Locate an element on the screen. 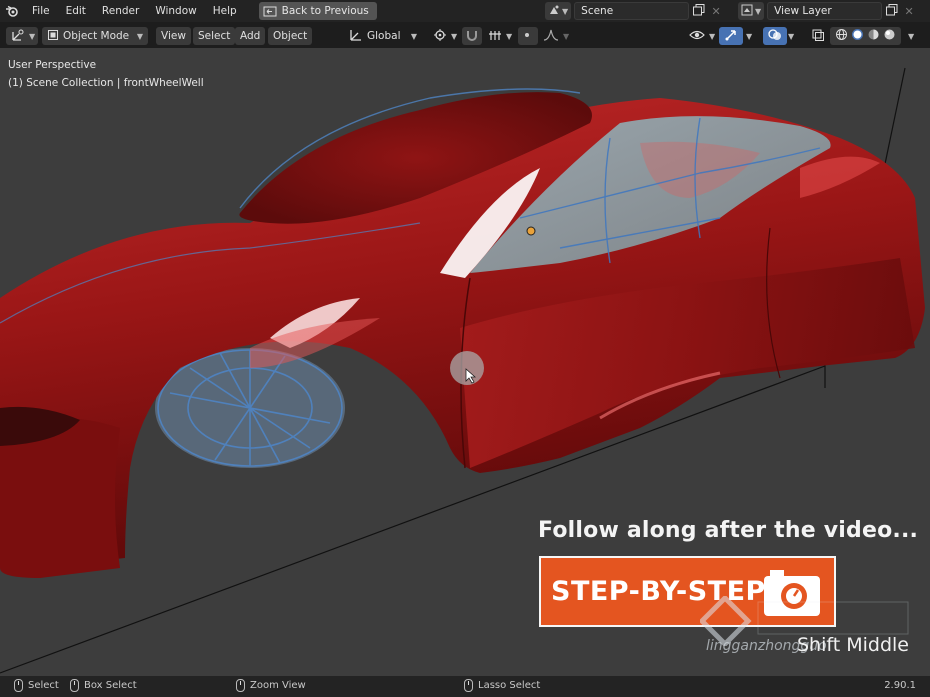  scene-selector: ▼ Scene ✕ is located at coordinates (634, 11).